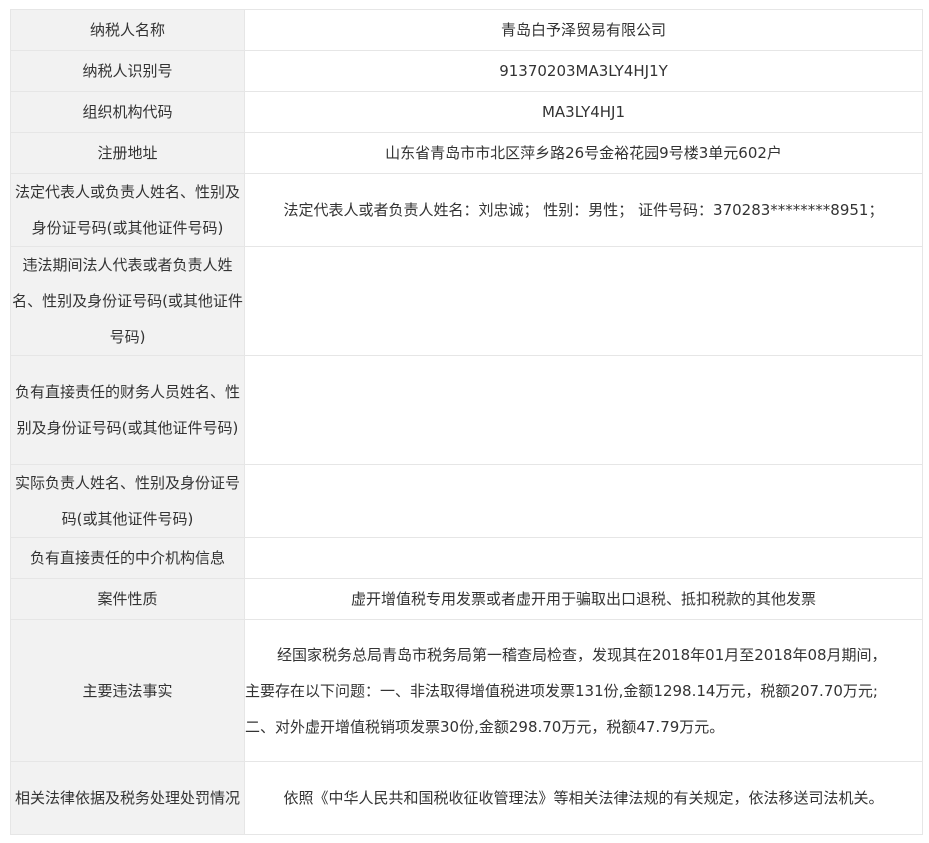 The width and height of the screenshot is (929, 843). I want to click on row-label: 主要违法事实, so click(127, 690).